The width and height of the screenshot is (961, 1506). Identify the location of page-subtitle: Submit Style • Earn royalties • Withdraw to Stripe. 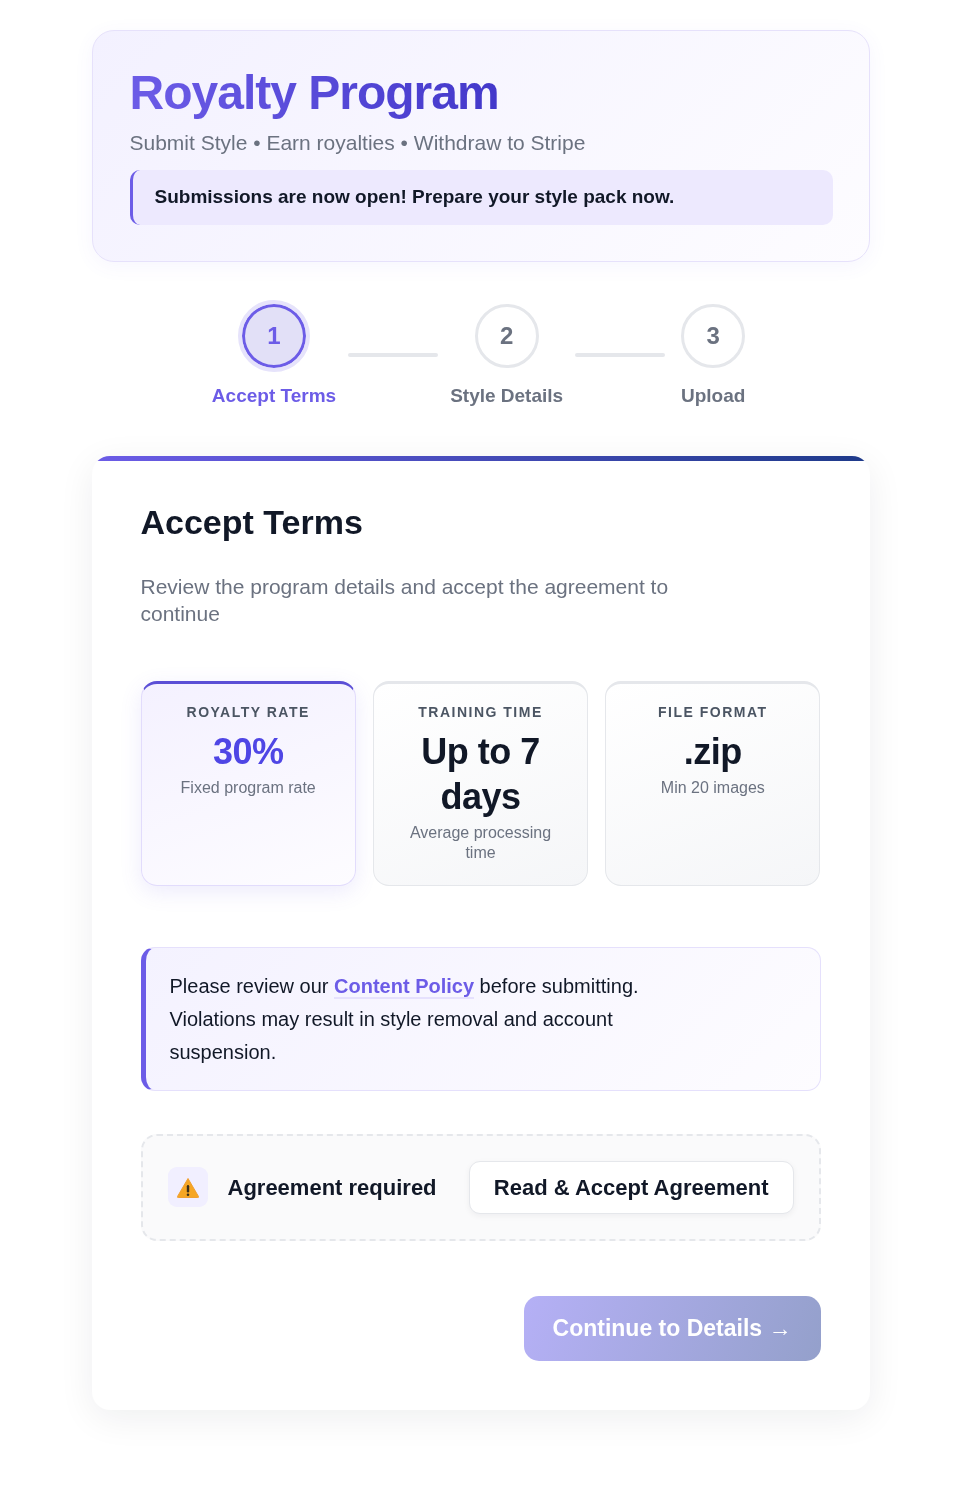
(358, 142).